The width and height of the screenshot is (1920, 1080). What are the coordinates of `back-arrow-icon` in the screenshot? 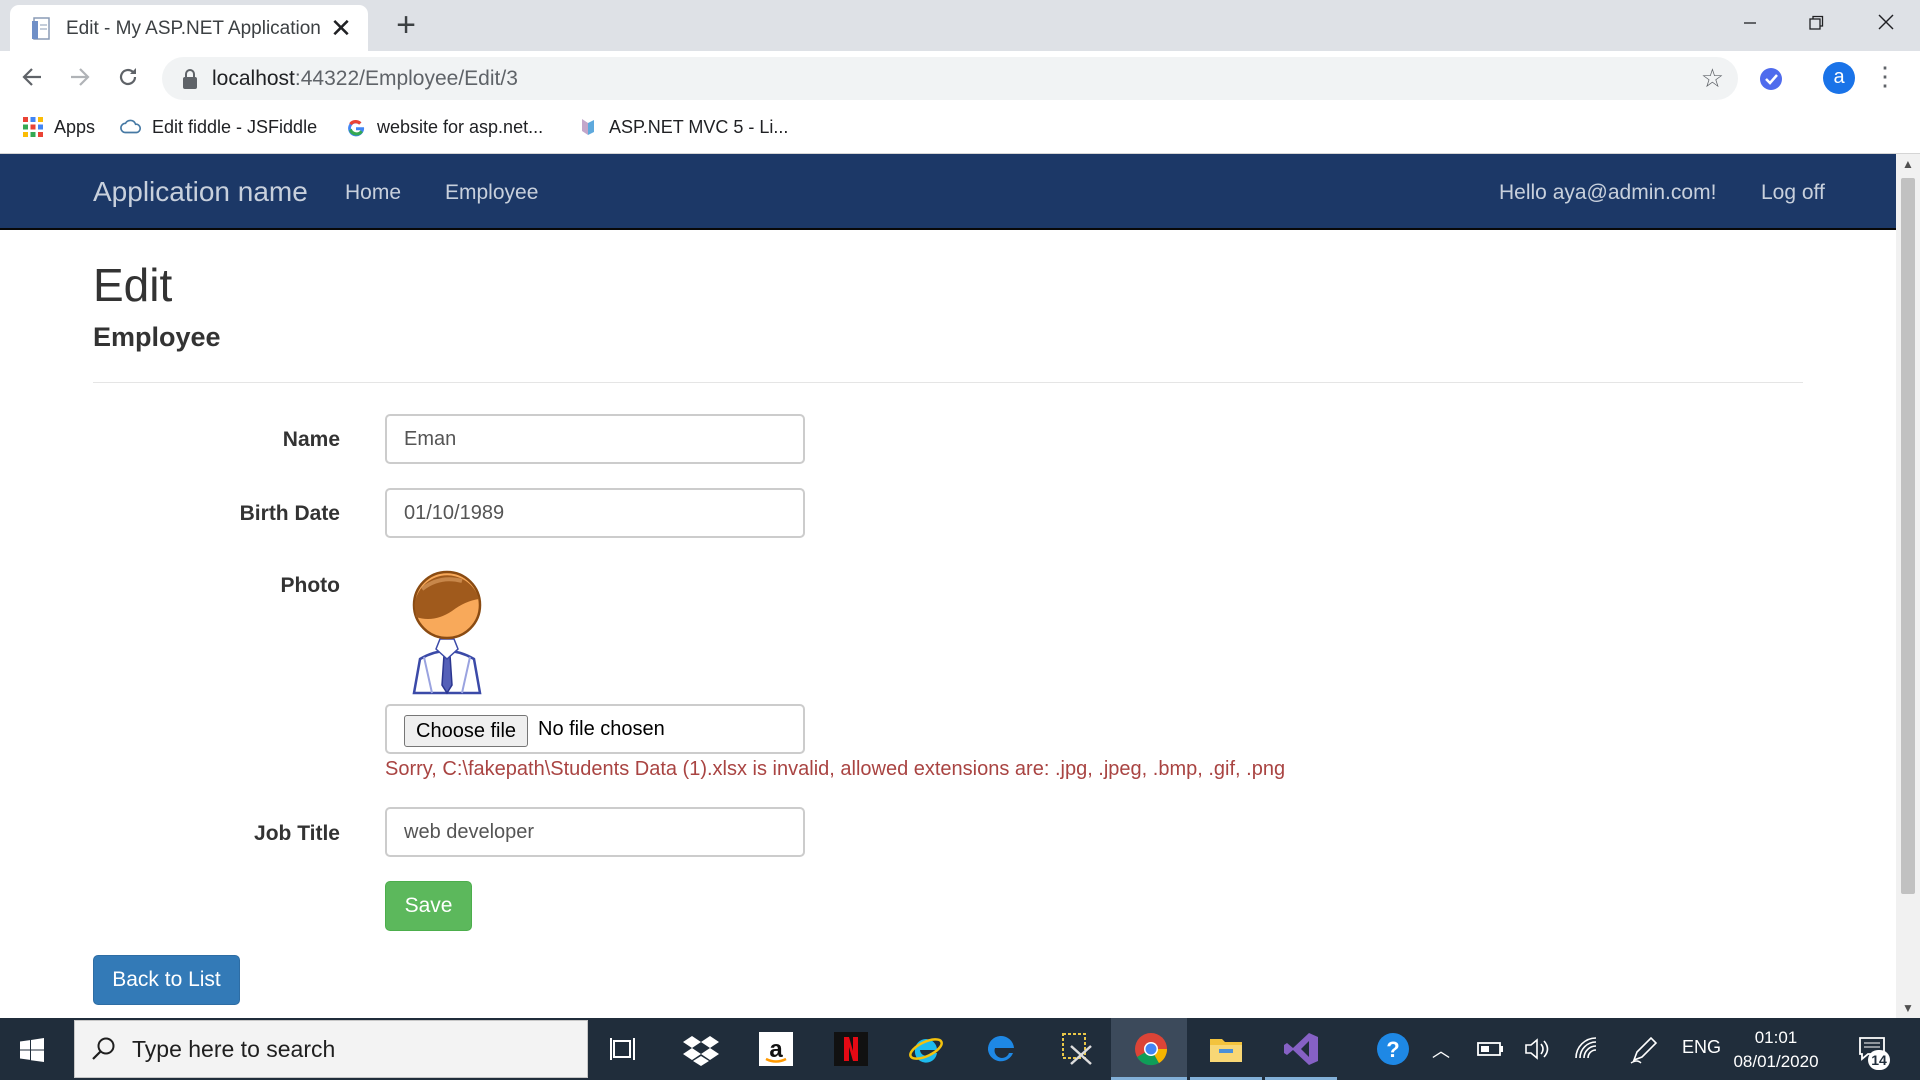 It's located at (32, 79).